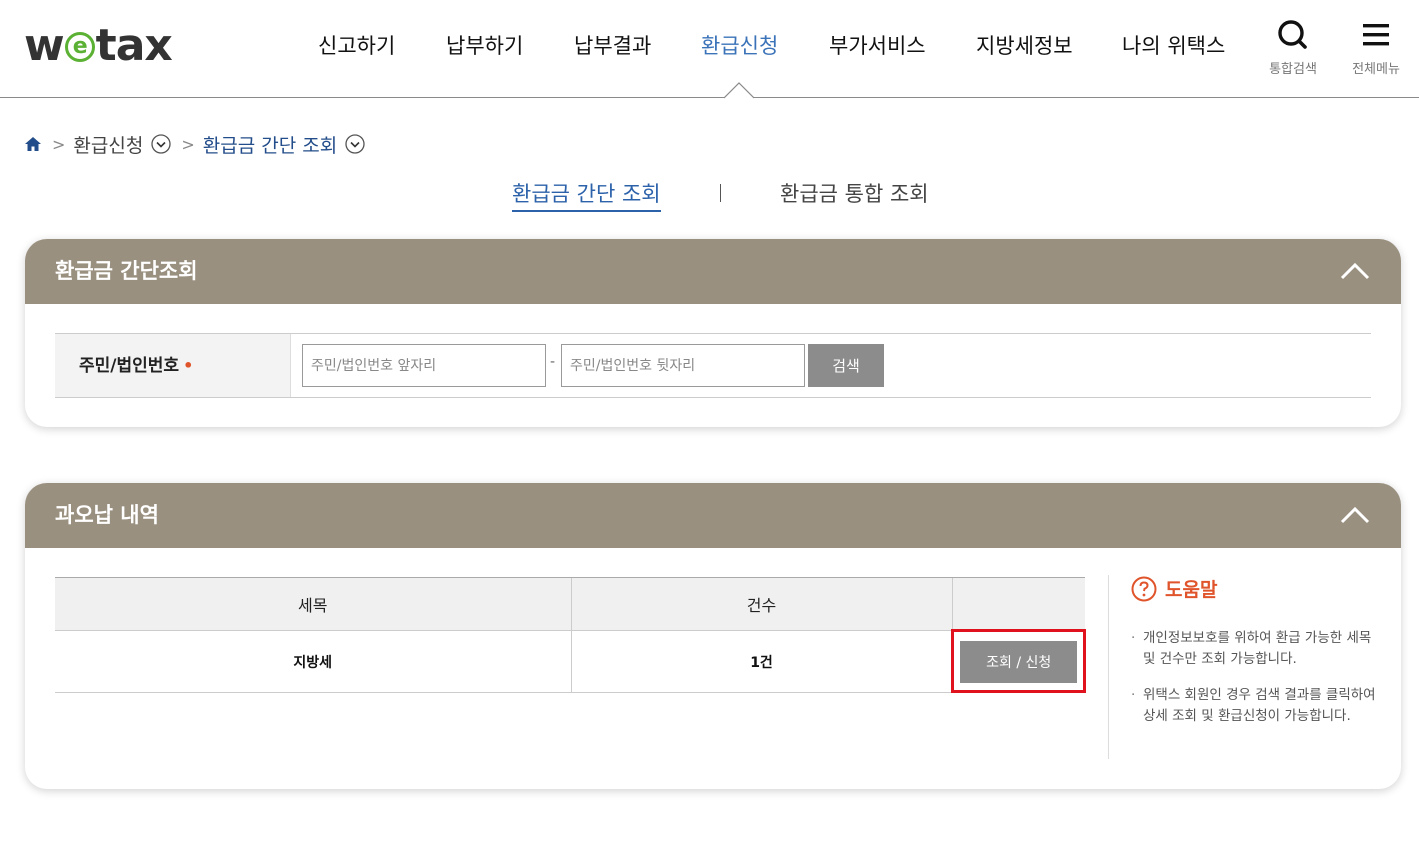 The height and width of the screenshot is (851, 1419). Describe the element at coordinates (1018, 661) in the screenshot. I see `highlight-box` at that location.